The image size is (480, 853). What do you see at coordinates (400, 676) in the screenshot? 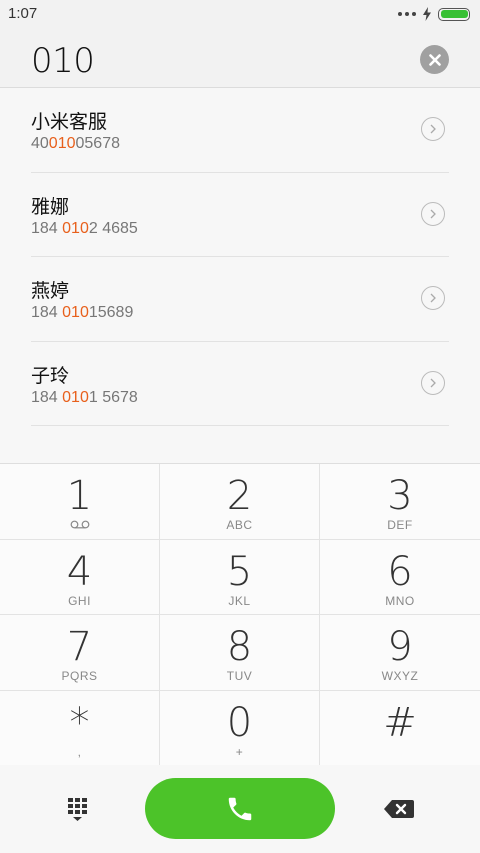
I see `key-letters: WXYZ` at bounding box center [400, 676].